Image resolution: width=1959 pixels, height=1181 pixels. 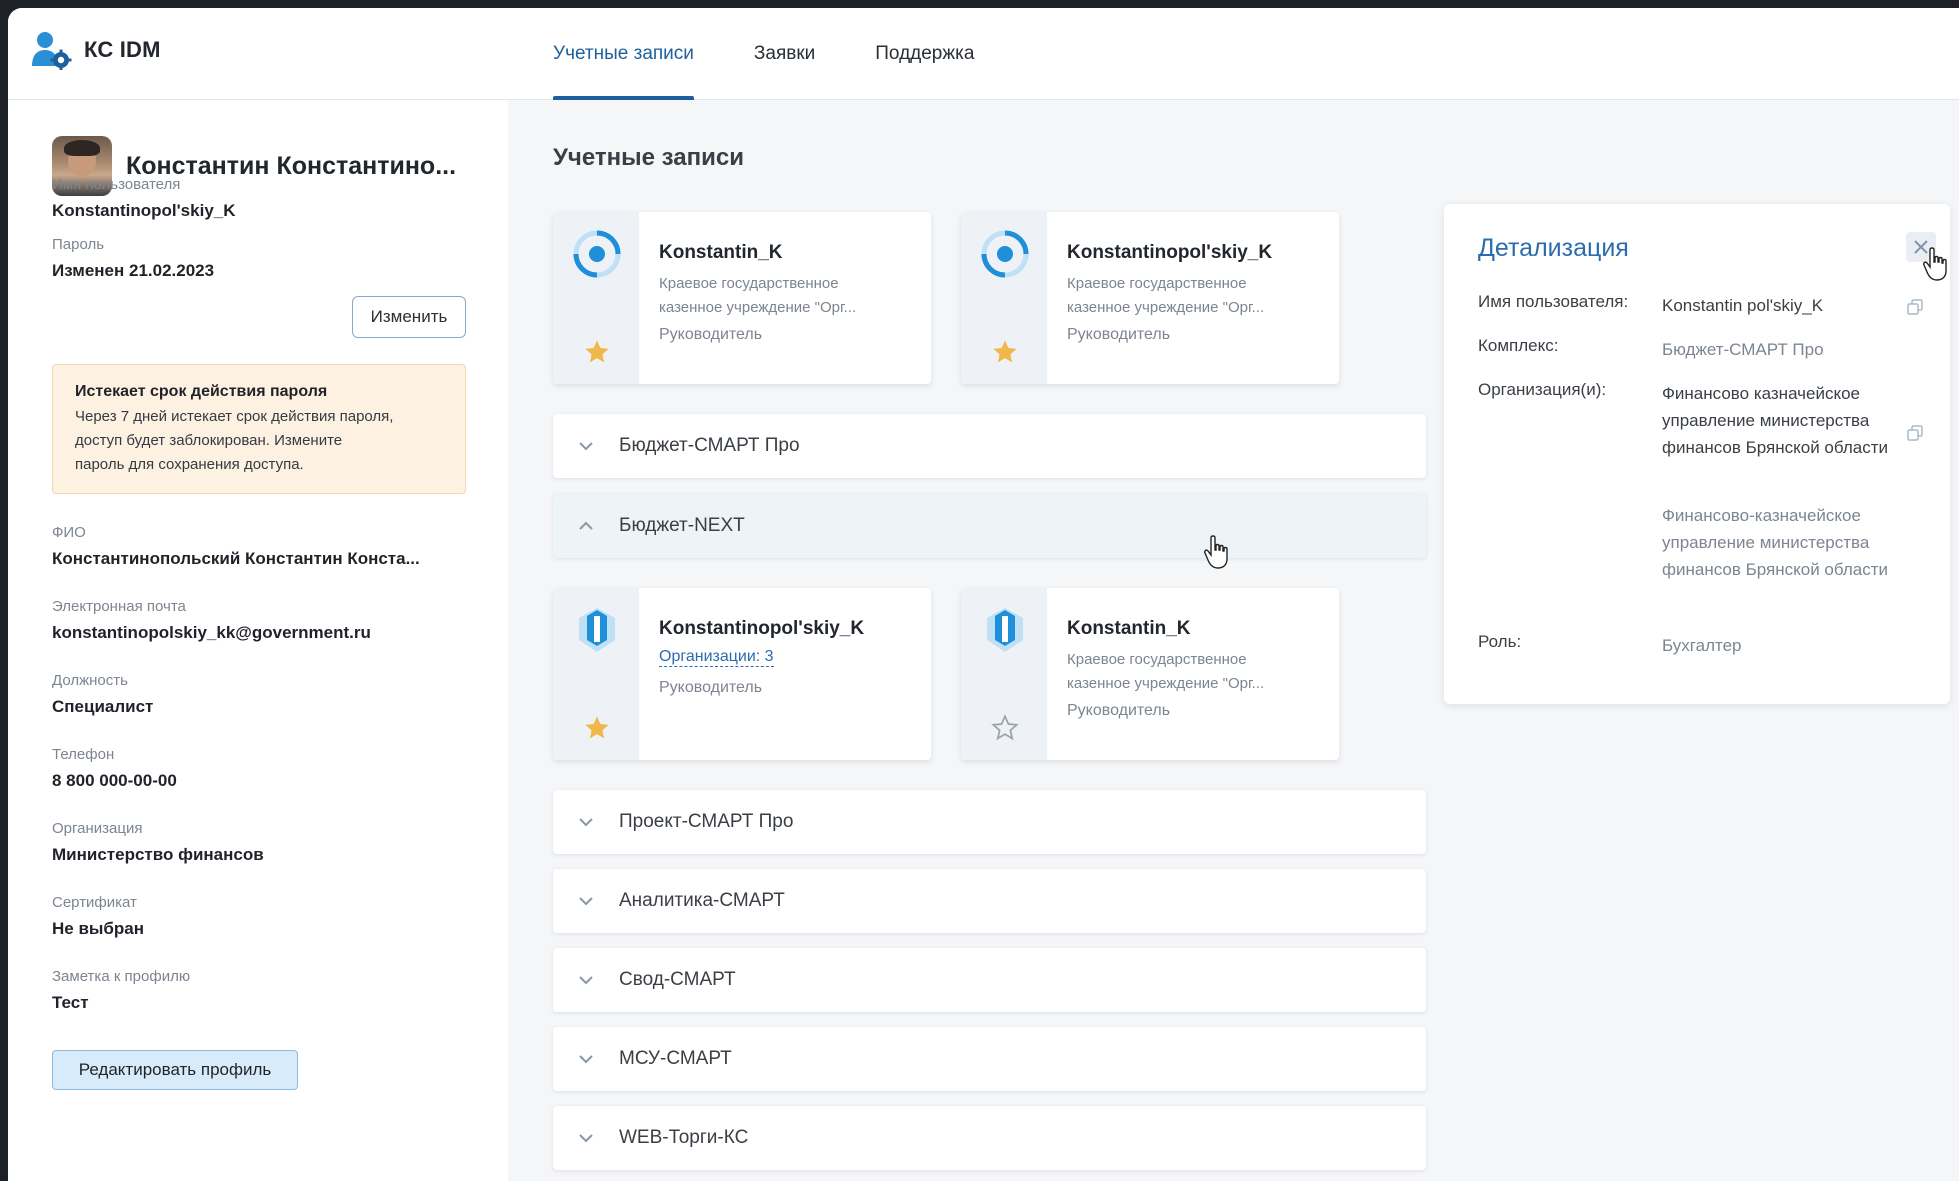 I want to click on section-project-smart-pro: Проект-СМАРТ Про, so click(x=989, y=822).